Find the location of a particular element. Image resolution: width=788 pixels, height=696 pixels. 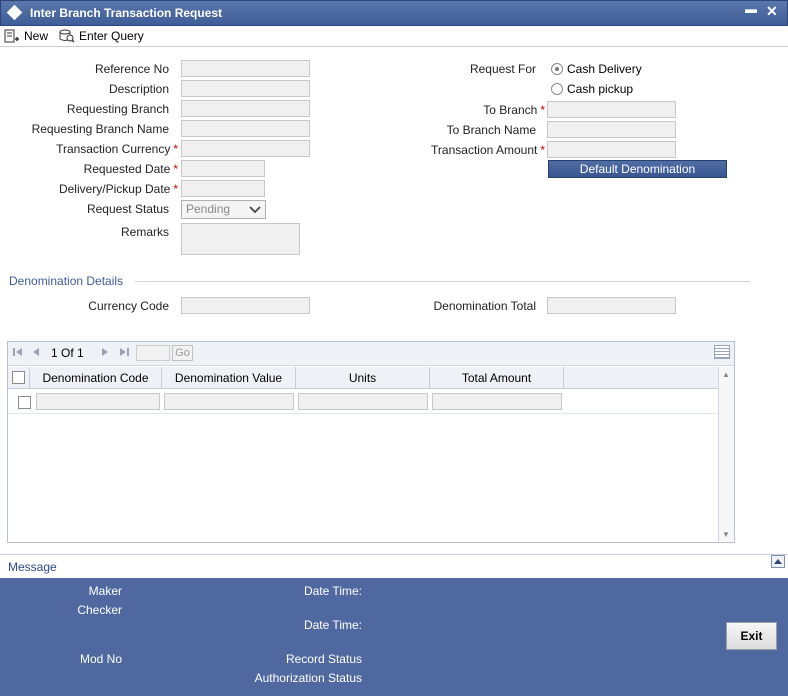

request-status-label: Request Status is located at coordinates (127, 209).